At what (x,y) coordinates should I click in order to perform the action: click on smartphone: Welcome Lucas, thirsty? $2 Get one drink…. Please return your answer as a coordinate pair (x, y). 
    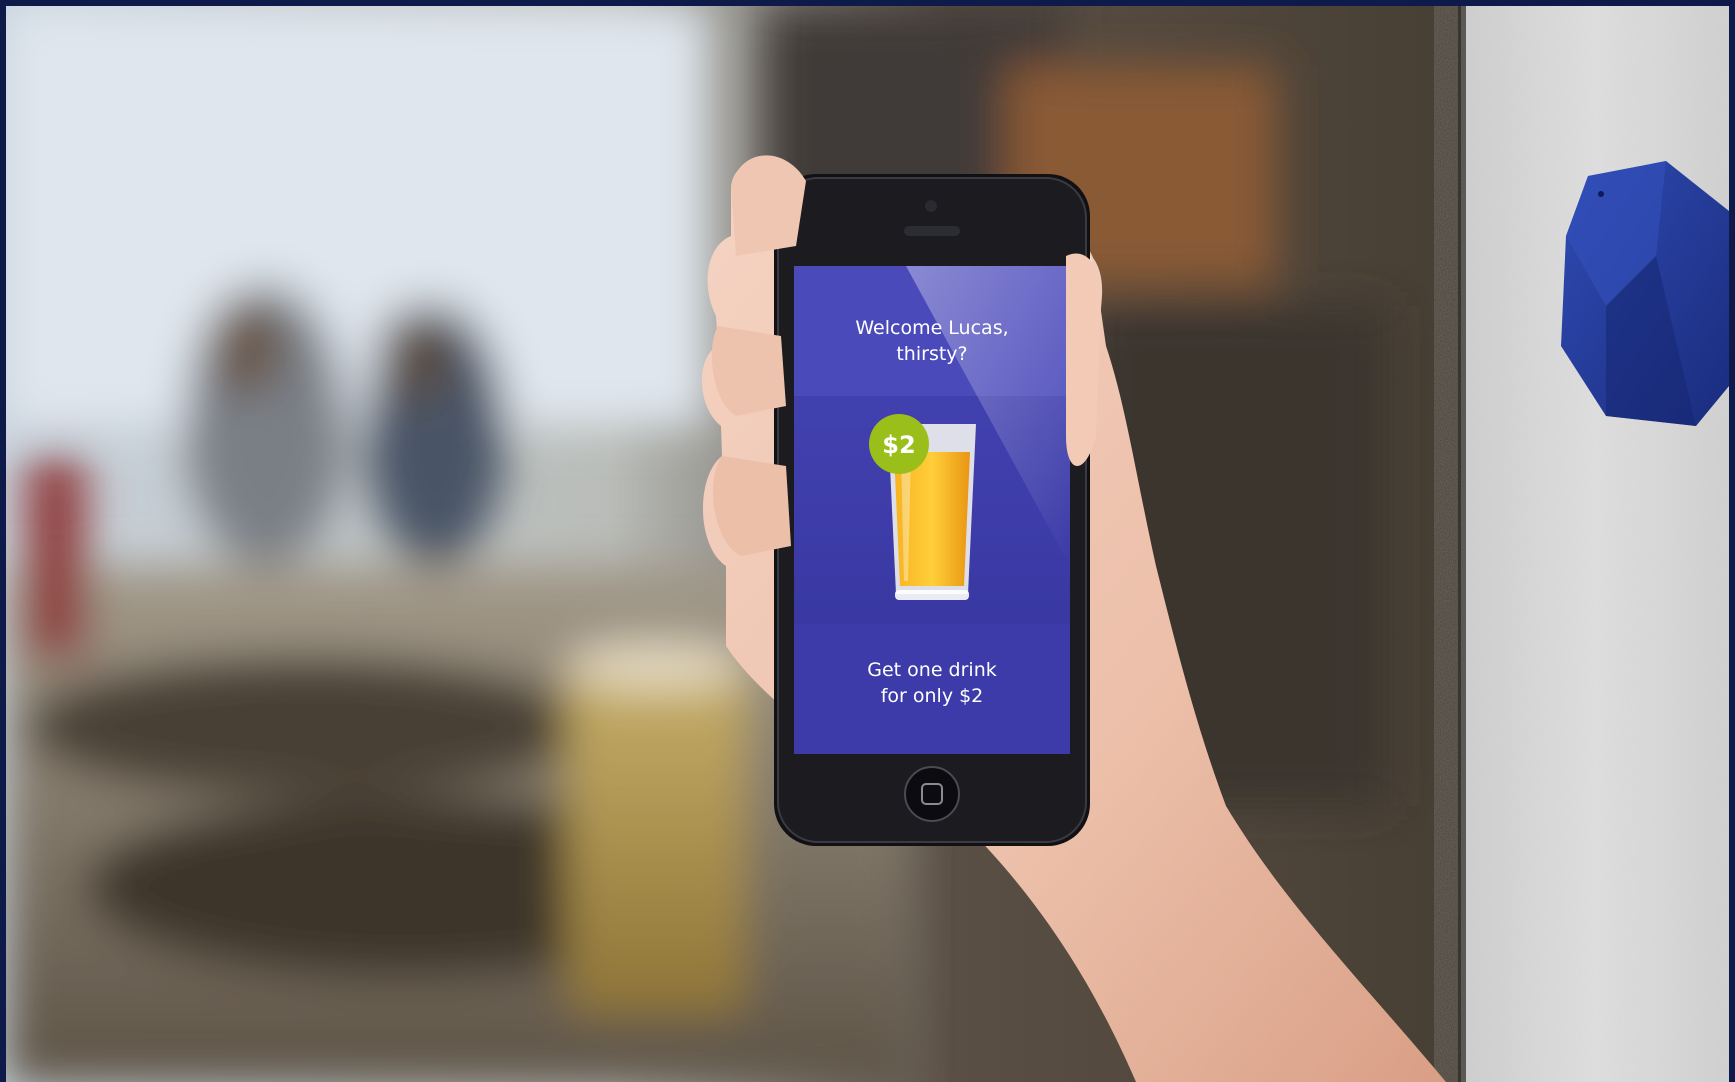
    Looking at the image, I should click on (932, 510).